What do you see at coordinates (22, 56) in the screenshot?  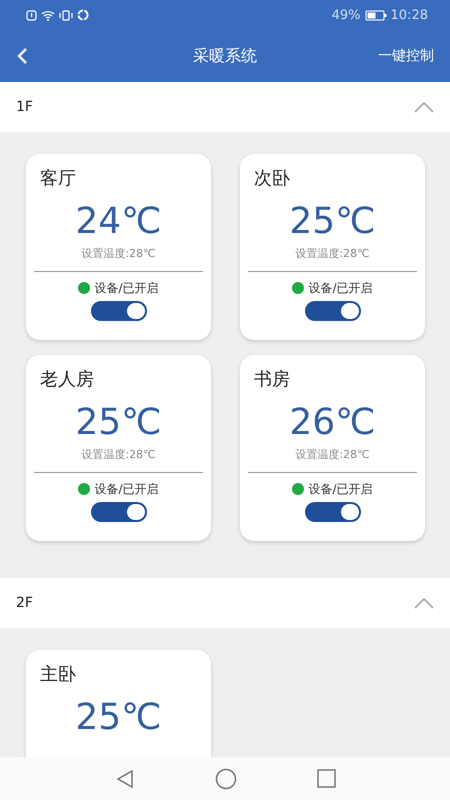 I see `back-icon` at bounding box center [22, 56].